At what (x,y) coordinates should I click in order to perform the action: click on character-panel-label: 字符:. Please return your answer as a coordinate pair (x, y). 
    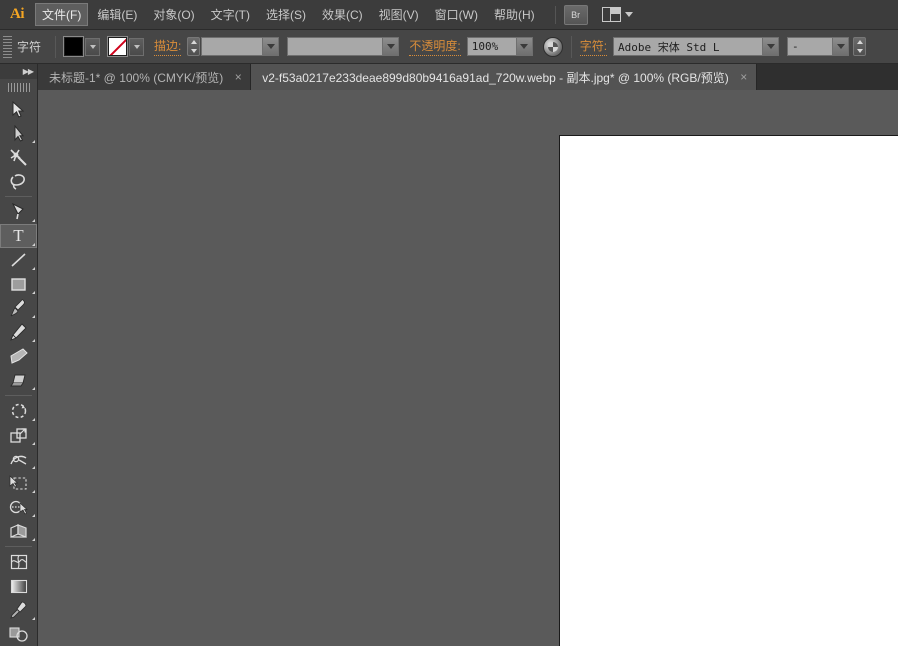
    Looking at the image, I should click on (593, 46).